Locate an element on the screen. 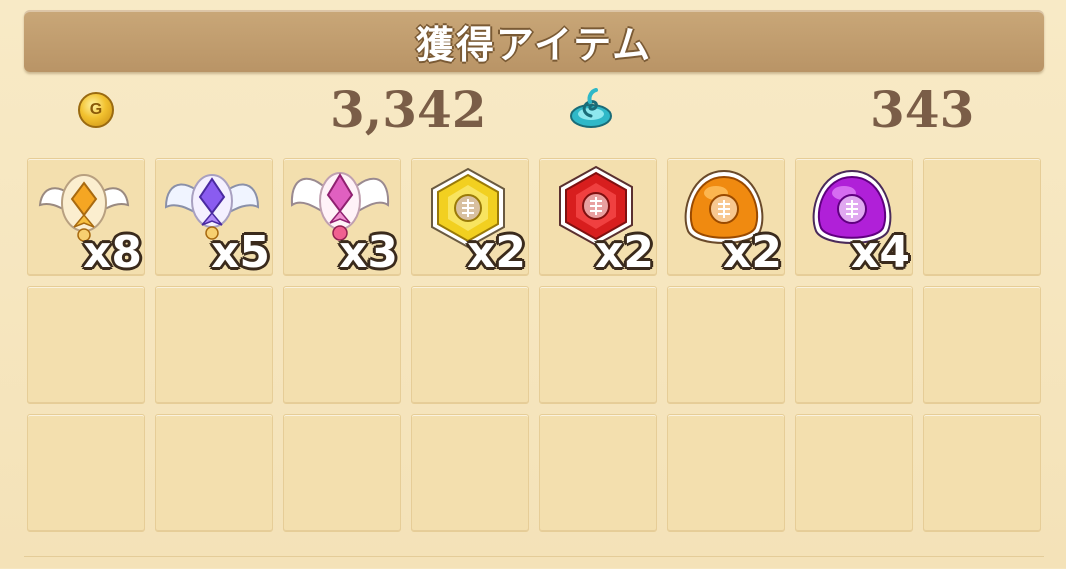 The height and width of the screenshot is (569, 1066). item-quantity: x5 is located at coordinates (240, 252).